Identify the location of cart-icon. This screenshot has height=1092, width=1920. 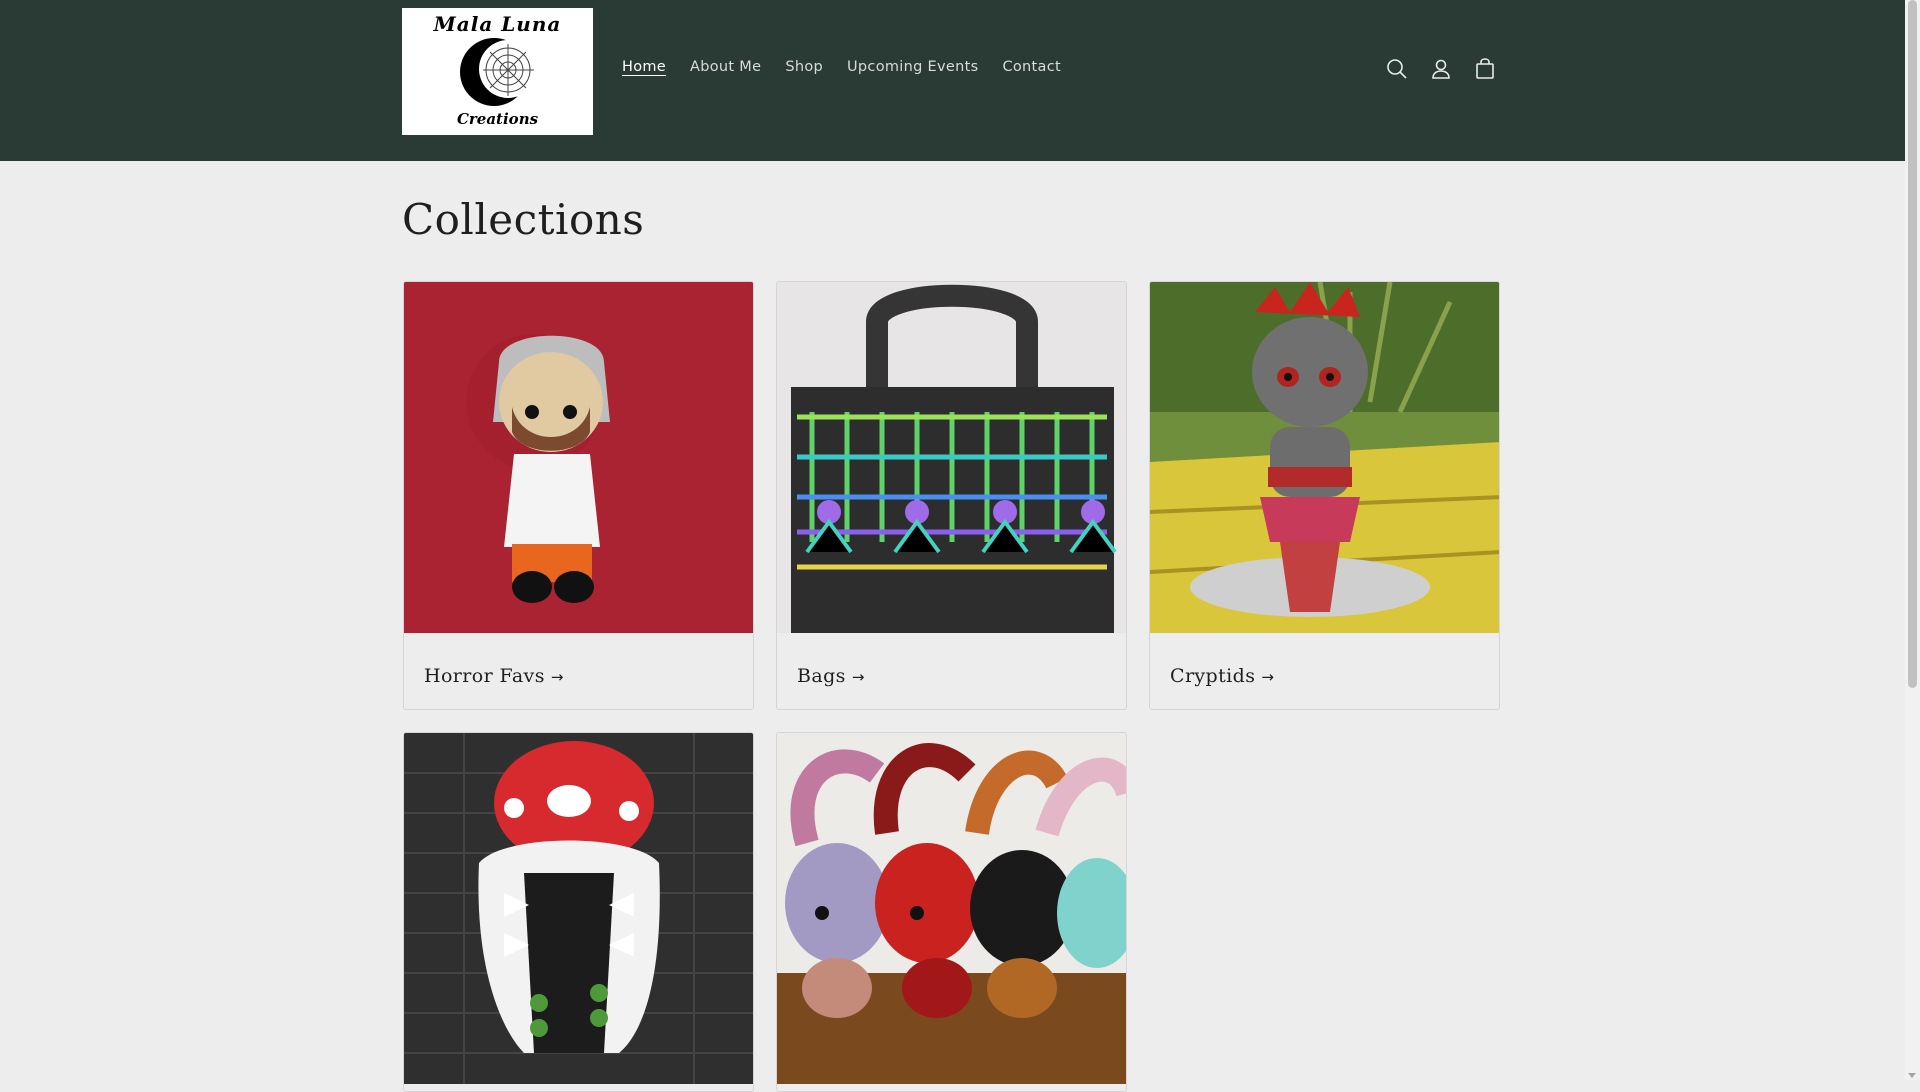
(1485, 69).